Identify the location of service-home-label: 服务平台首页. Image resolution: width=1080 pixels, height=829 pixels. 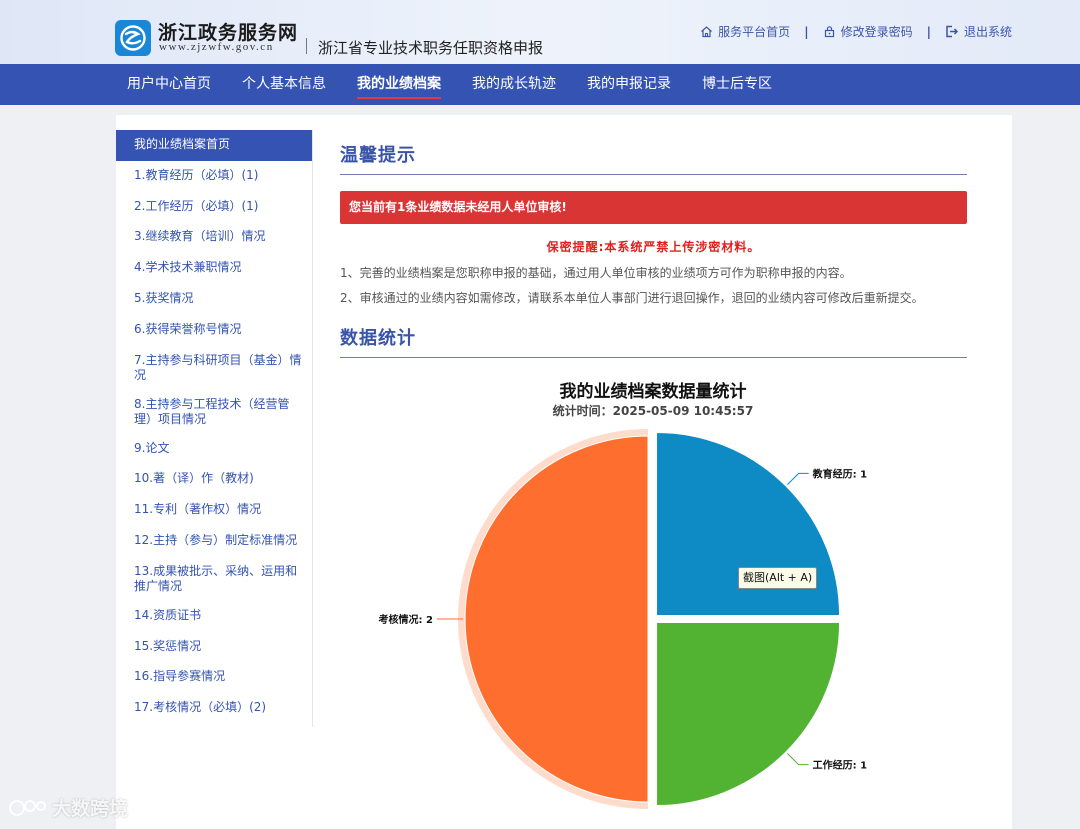
(754, 32).